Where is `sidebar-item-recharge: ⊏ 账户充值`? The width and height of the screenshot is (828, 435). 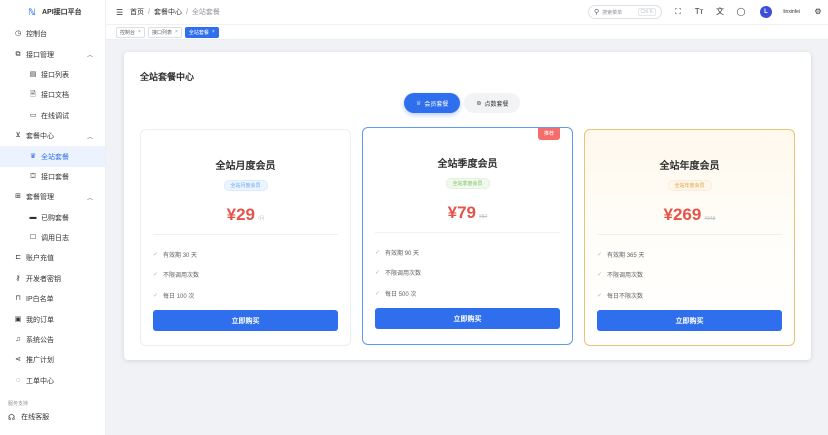
sidebar-item-recharge: ⊏ 账户充值 is located at coordinates (52, 258).